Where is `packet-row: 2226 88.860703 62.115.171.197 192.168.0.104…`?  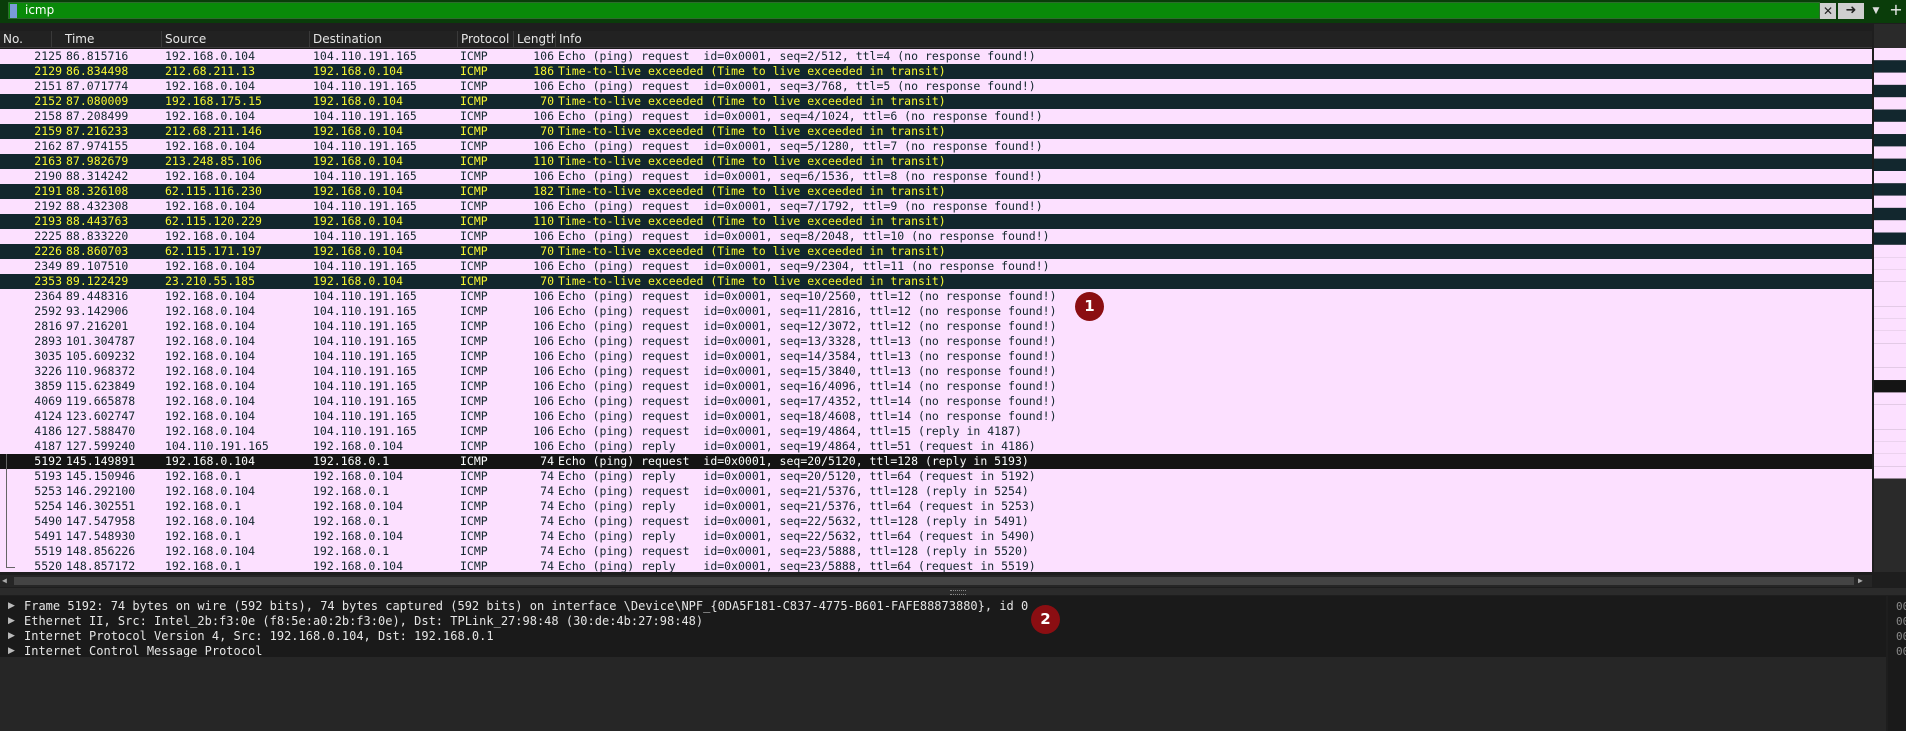
packet-row: 2226 88.860703 62.115.171.197 192.168.0.104… is located at coordinates (936, 251).